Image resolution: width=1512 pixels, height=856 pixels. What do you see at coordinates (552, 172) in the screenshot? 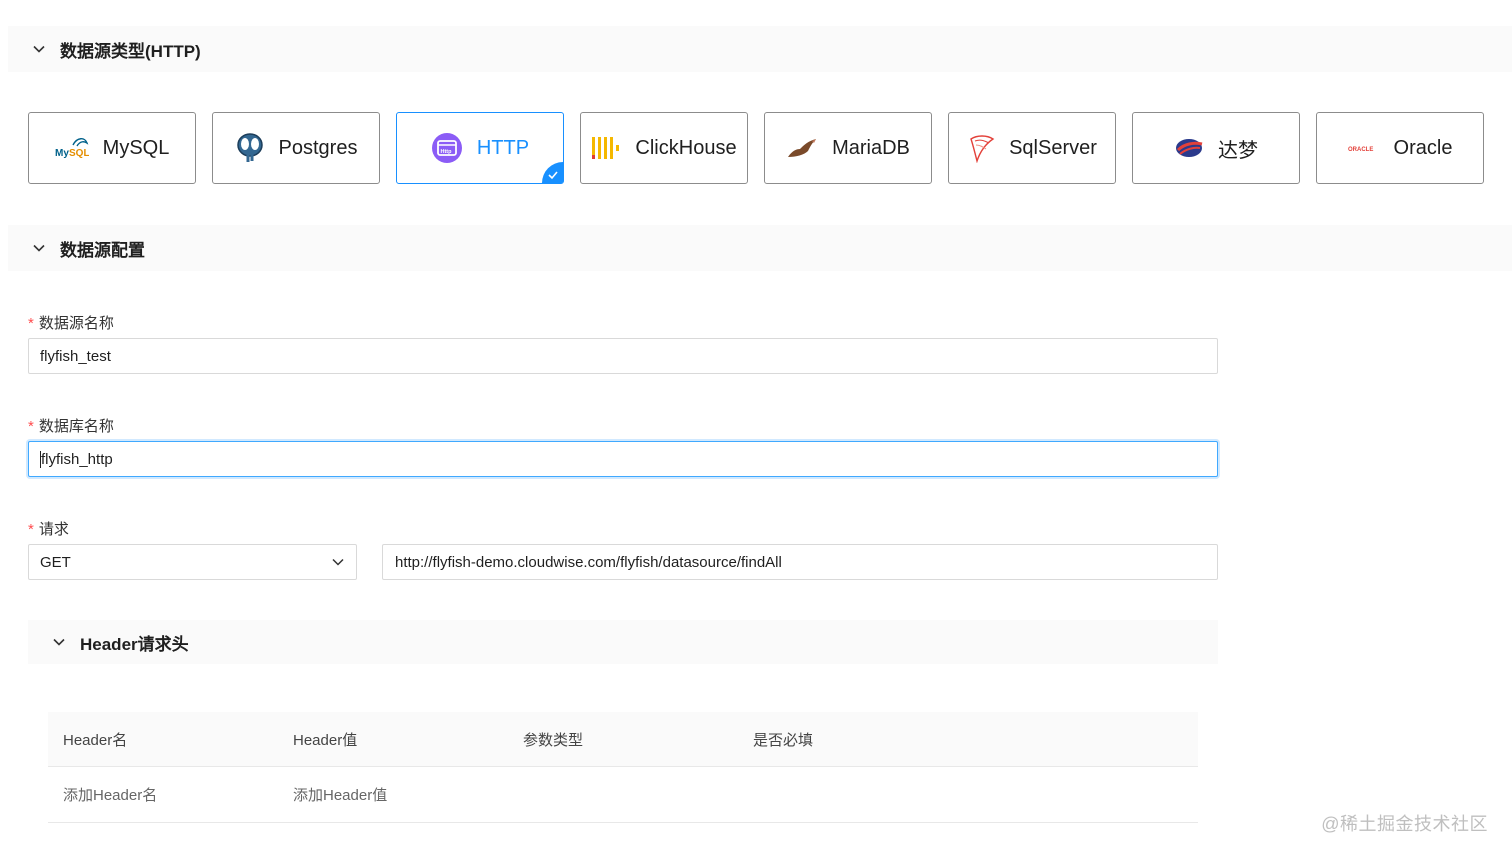
I see `selected-check-icon` at bounding box center [552, 172].